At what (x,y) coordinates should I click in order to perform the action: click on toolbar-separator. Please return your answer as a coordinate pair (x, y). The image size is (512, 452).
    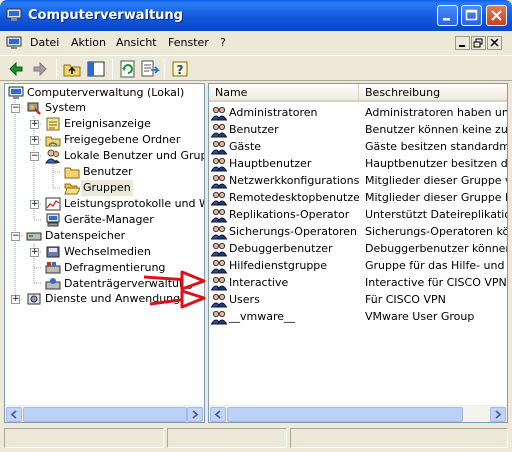
    Looking at the image, I should click on (164, 69).